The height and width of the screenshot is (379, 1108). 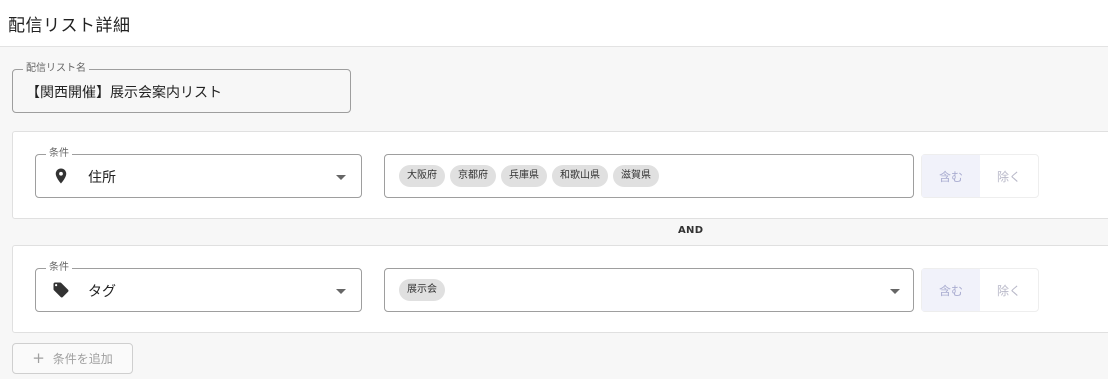 What do you see at coordinates (524, 176) in the screenshot?
I see `value-chip: 兵庫県` at bounding box center [524, 176].